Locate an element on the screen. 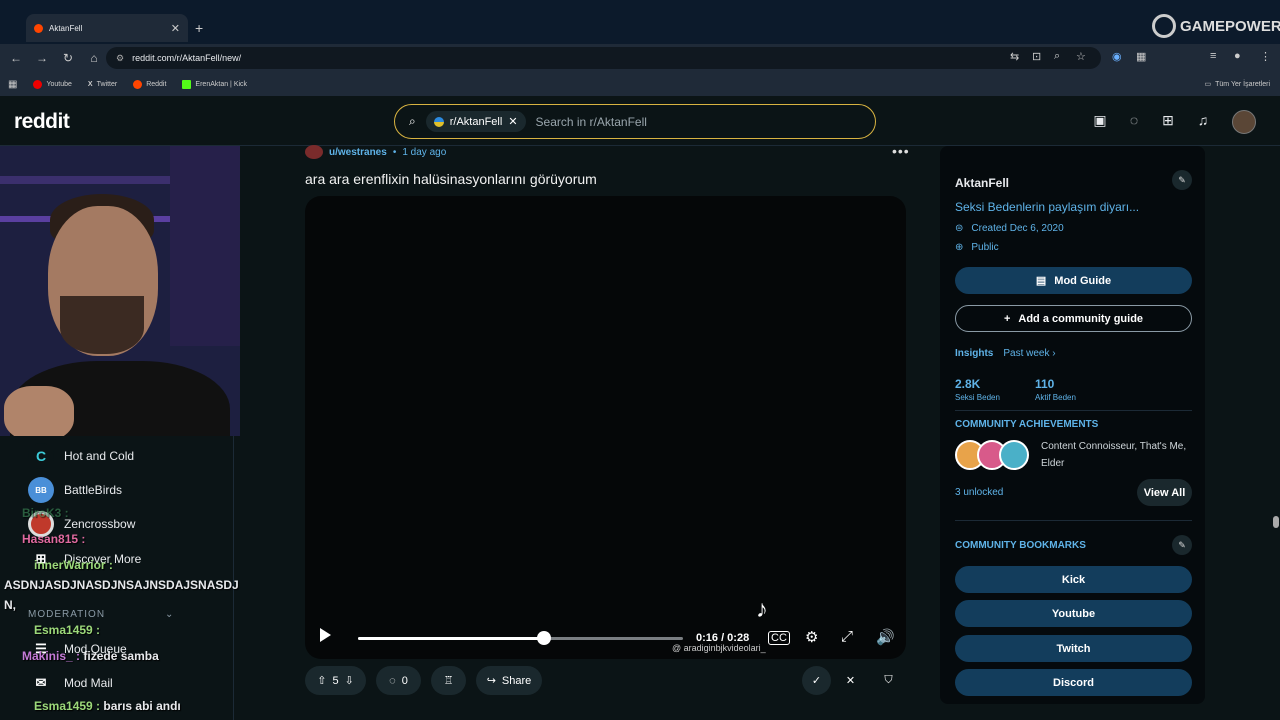  bookmark-label: Reddit is located at coordinates (156, 84).